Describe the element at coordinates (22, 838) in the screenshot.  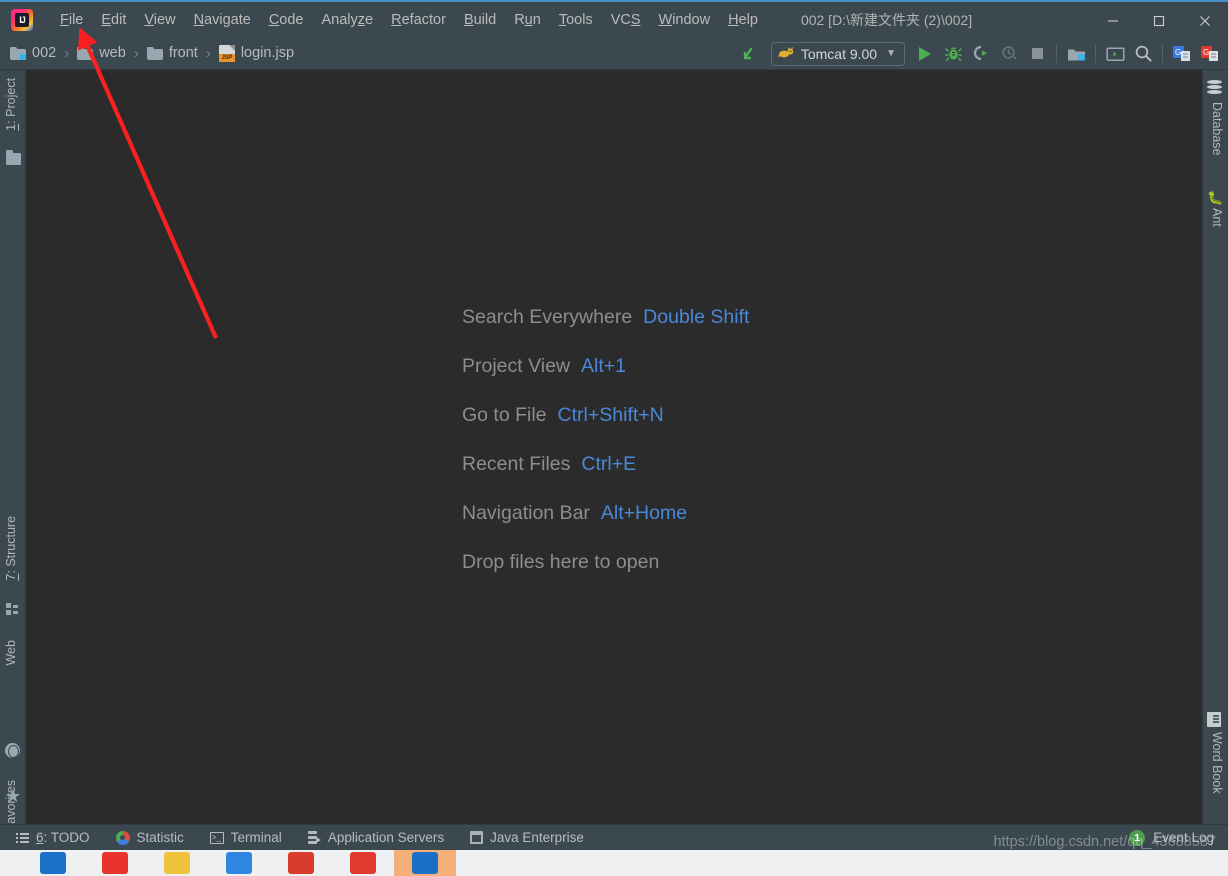
I see `todo-list-icon` at that location.